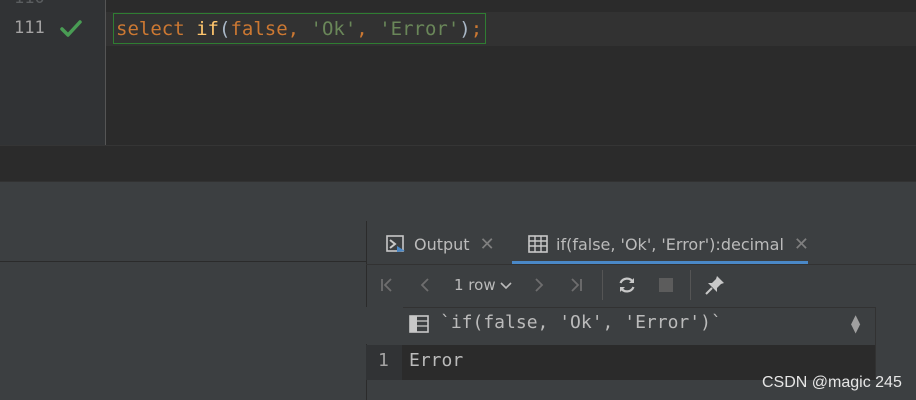 The width and height of the screenshot is (916, 400). Describe the element at coordinates (387, 285) in the screenshot. I see `first-page-icon` at that location.